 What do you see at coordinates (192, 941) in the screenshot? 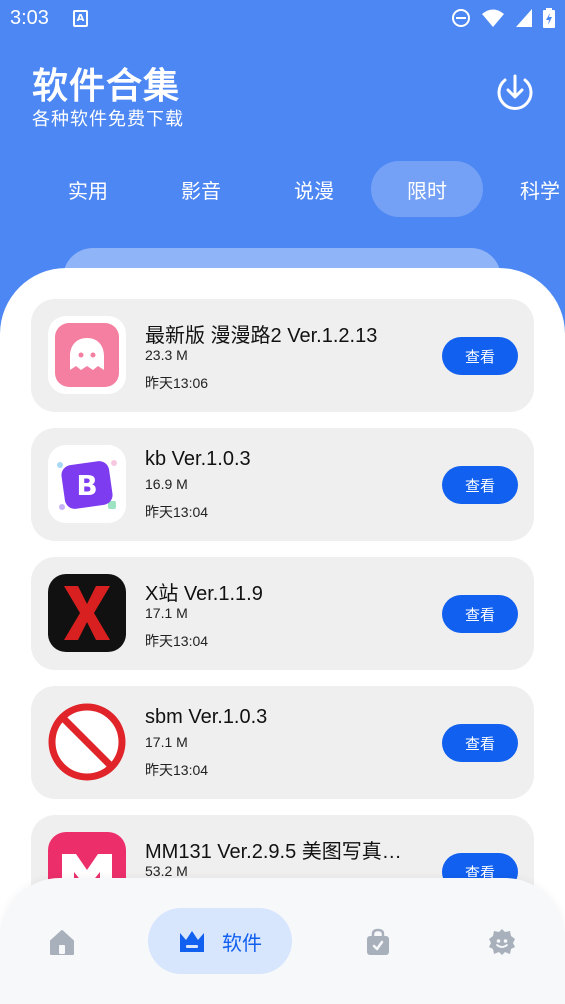
I see `crown-icon` at bounding box center [192, 941].